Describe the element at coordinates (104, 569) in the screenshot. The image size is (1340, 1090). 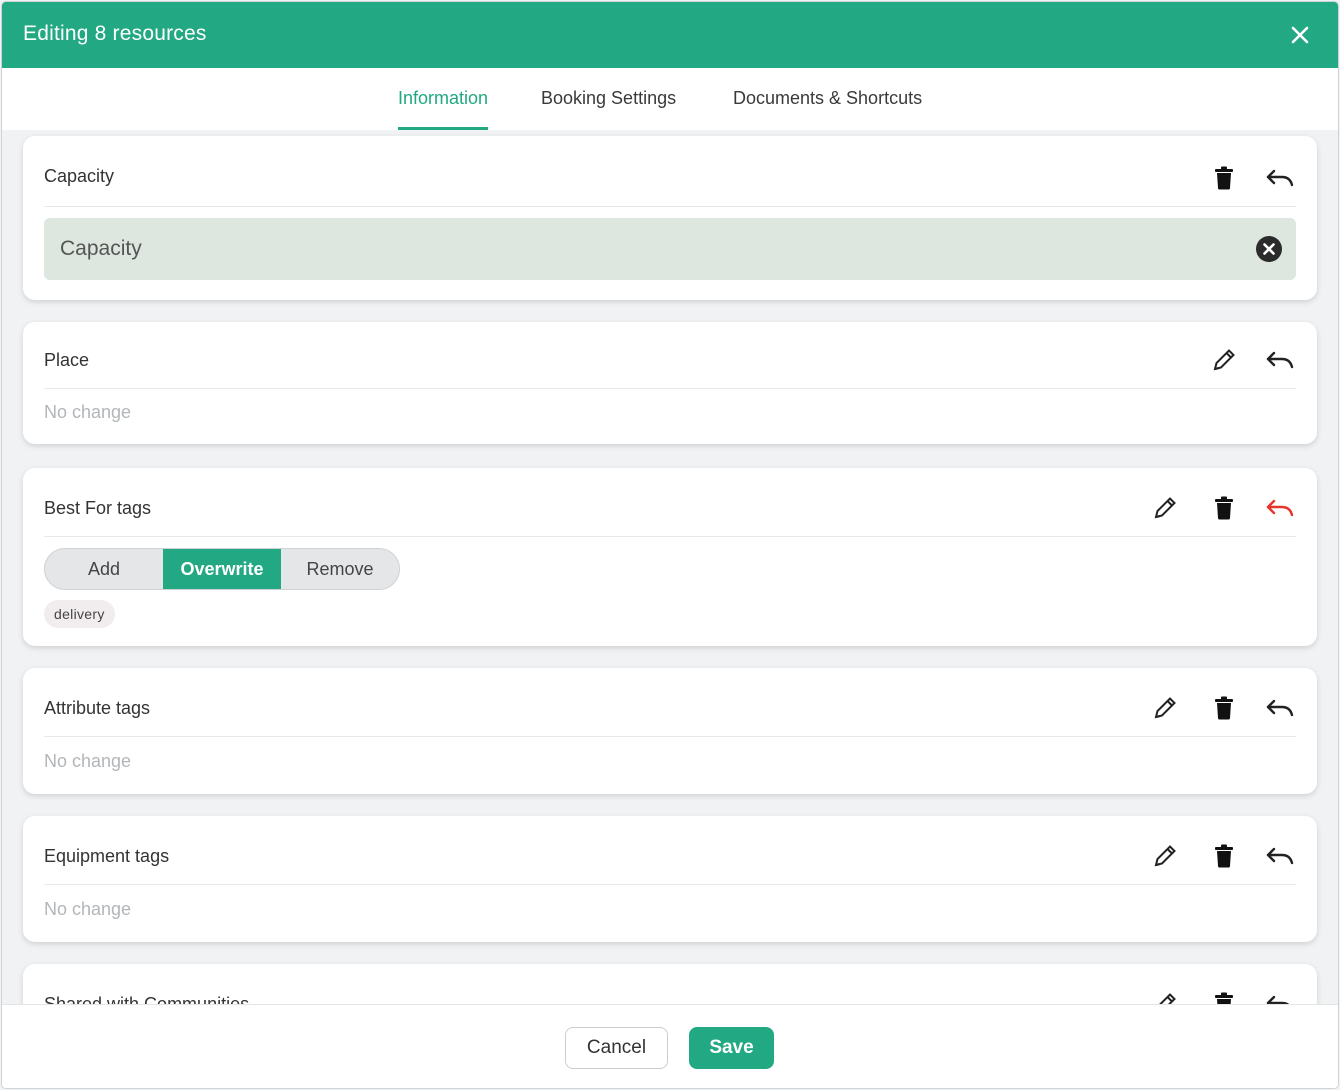
I see `mode-add-button: Add` at that location.